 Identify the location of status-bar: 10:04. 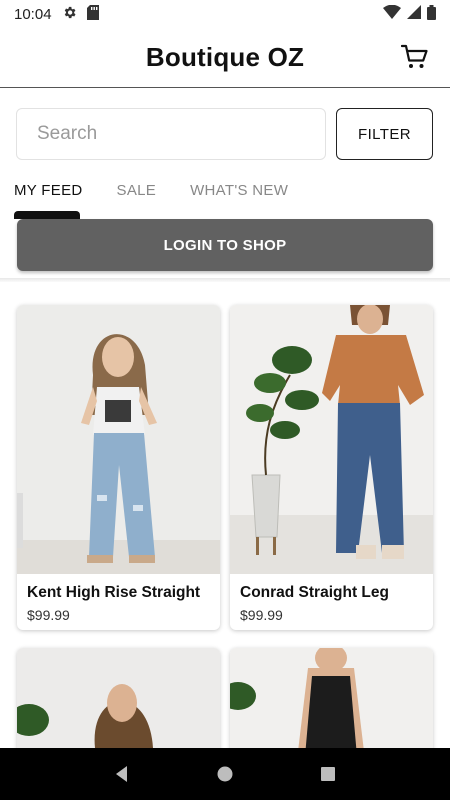
(225, 14).